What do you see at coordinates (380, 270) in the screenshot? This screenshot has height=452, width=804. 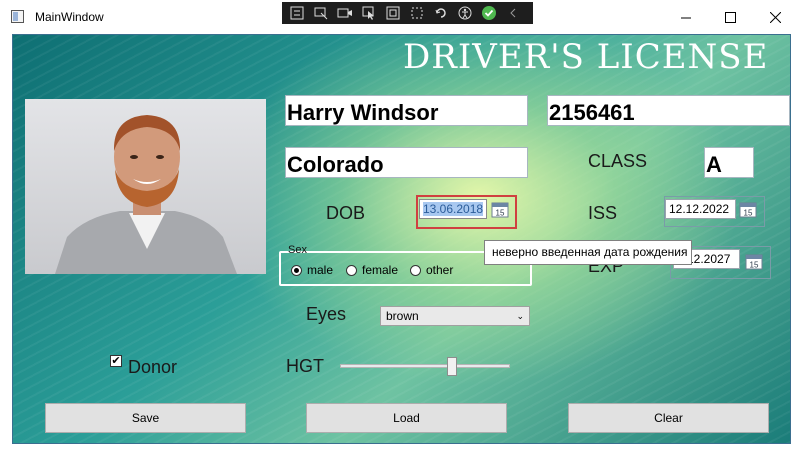 I see `radio-female-label: female` at bounding box center [380, 270].